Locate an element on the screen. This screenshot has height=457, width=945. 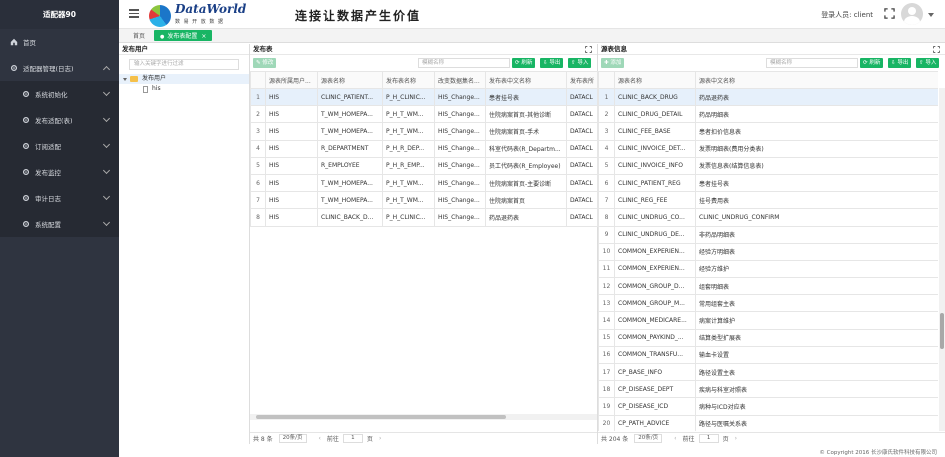
table-cell: CP_DISEASE_DEPT is located at coordinates (655, 389).